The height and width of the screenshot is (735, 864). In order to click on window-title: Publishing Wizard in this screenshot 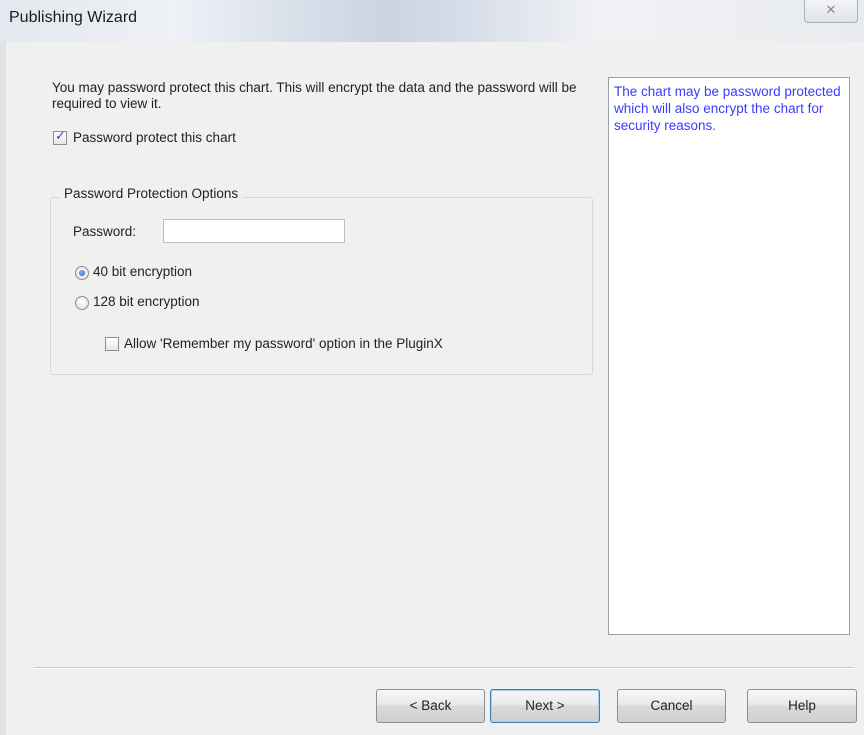, I will do `click(73, 17)`.